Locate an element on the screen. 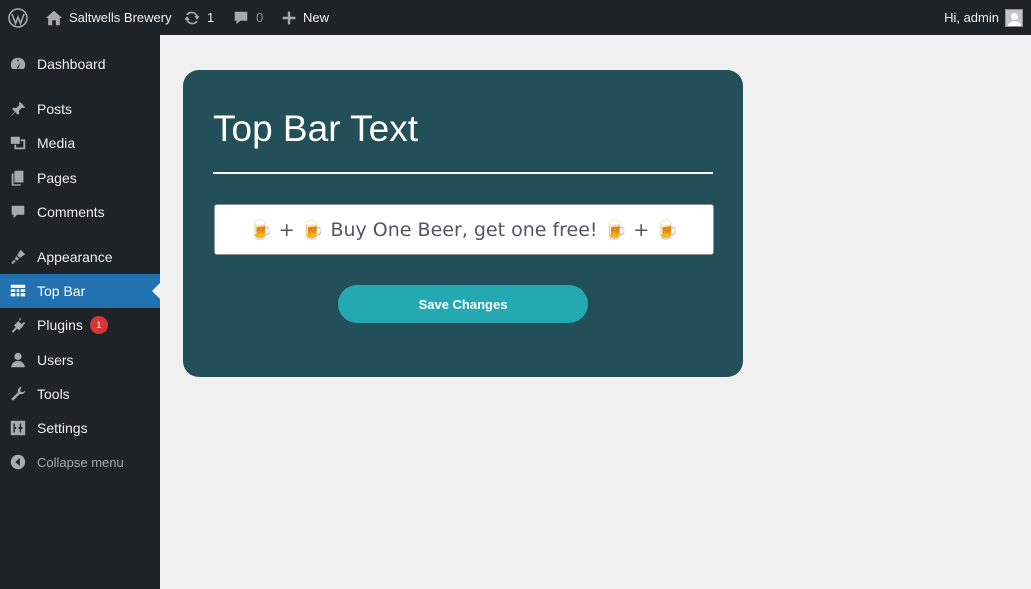 The height and width of the screenshot is (589, 1031). plugin-update-badge: 1 is located at coordinates (98, 325).